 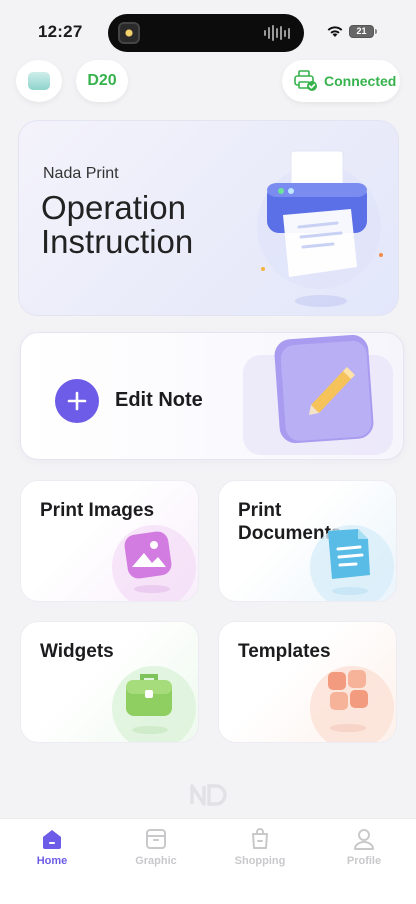 I want to click on tab-graphic: Graphic, so click(x=156, y=847).